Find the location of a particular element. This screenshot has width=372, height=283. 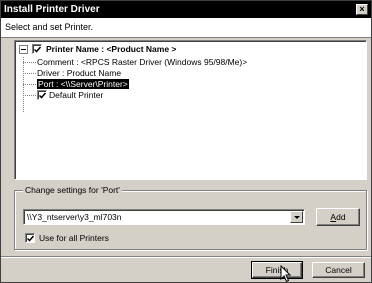

tree-node-printer-name: Printer Name : <Product Name > is located at coordinates (111, 49).